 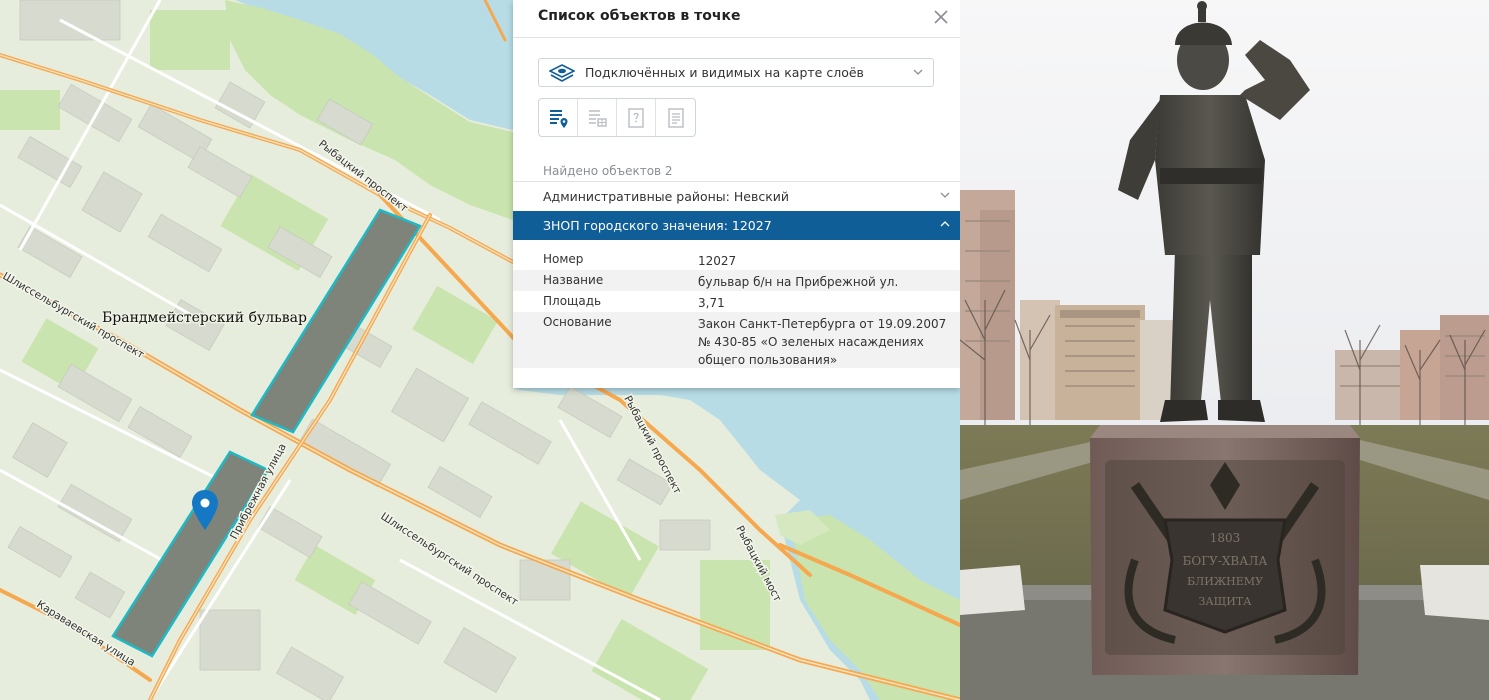 I want to click on plaque-line1: БОГУ-ХВАЛА, so click(x=1225, y=561).